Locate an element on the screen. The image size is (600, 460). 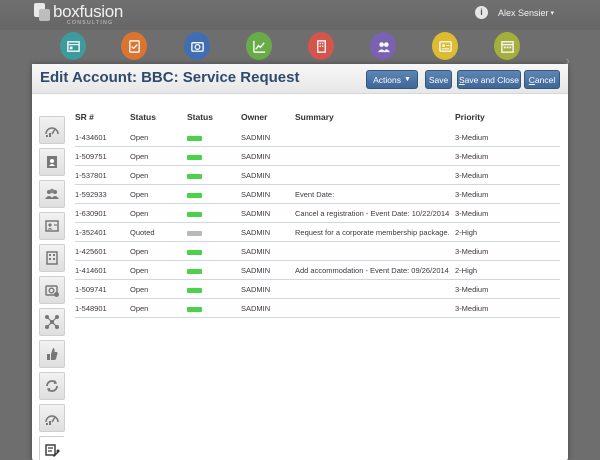
thumbs-up-icon is located at coordinates (52, 354).